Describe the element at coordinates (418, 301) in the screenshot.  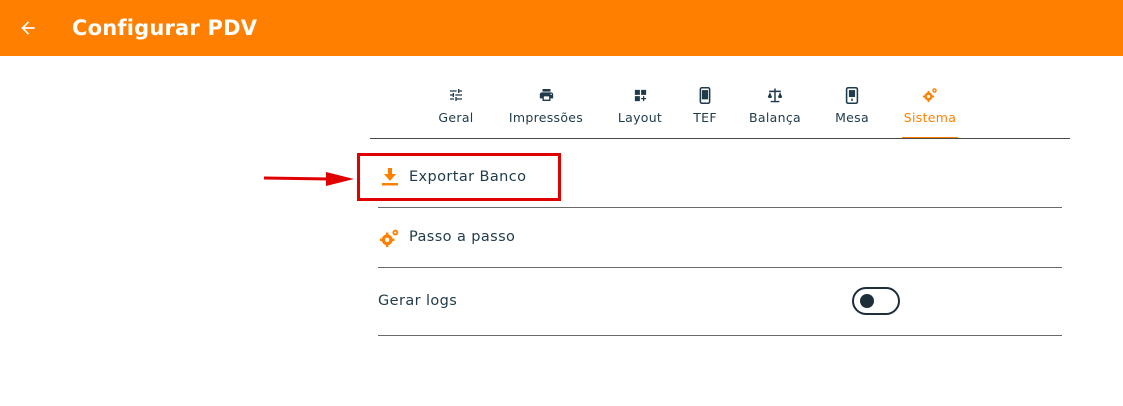
I see `generate-logs-label: Gerar logs` at that location.